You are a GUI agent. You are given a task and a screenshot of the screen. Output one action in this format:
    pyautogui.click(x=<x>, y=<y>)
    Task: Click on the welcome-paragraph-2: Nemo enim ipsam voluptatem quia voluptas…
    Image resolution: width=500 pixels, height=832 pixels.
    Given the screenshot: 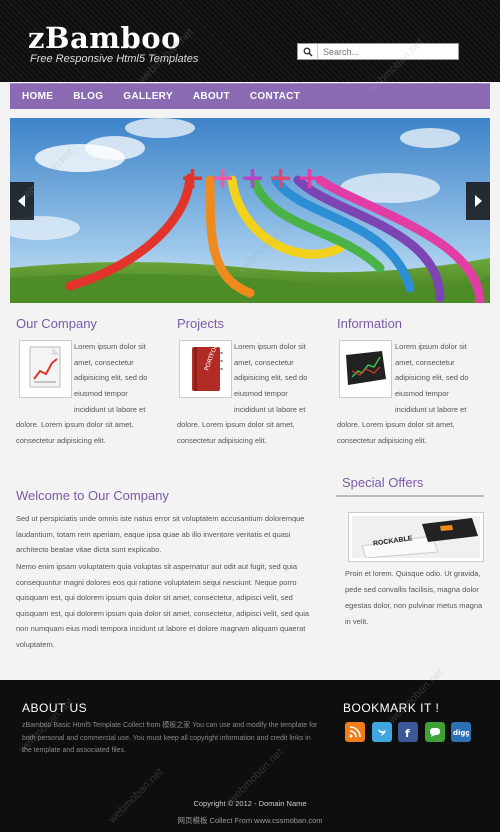 What is the action you would take?
    pyautogui.click(x=163, y=605)
    